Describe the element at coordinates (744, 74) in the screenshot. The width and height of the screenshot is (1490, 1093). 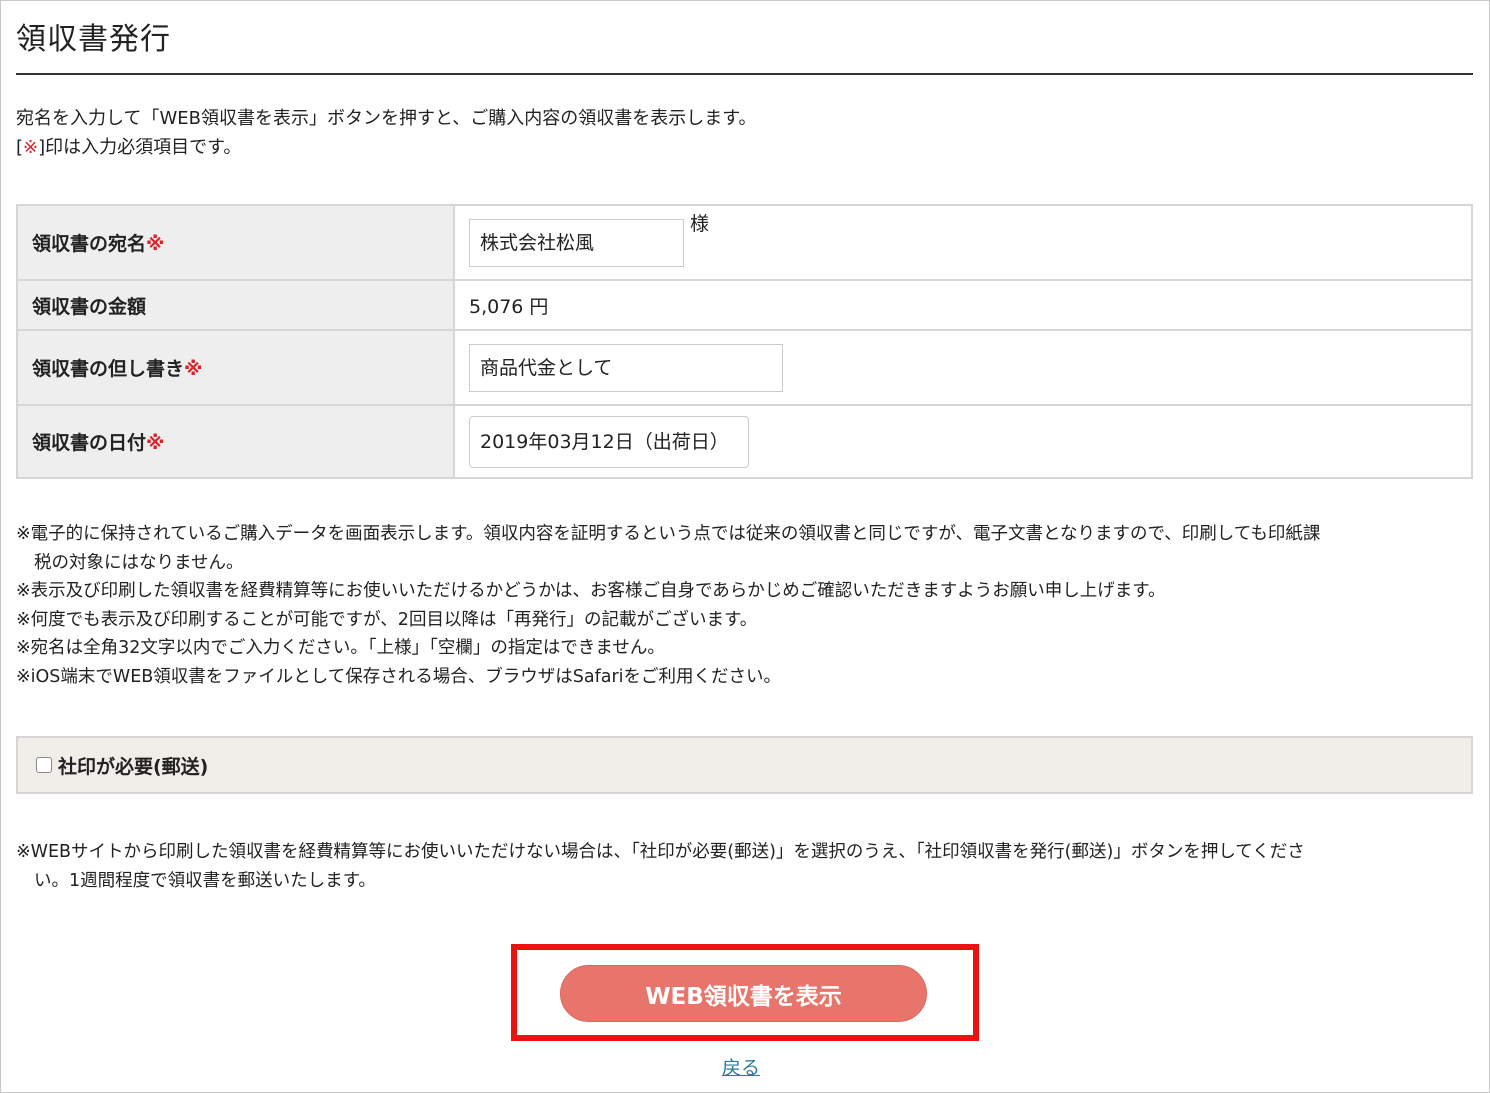
I see `title-divider` at that location.